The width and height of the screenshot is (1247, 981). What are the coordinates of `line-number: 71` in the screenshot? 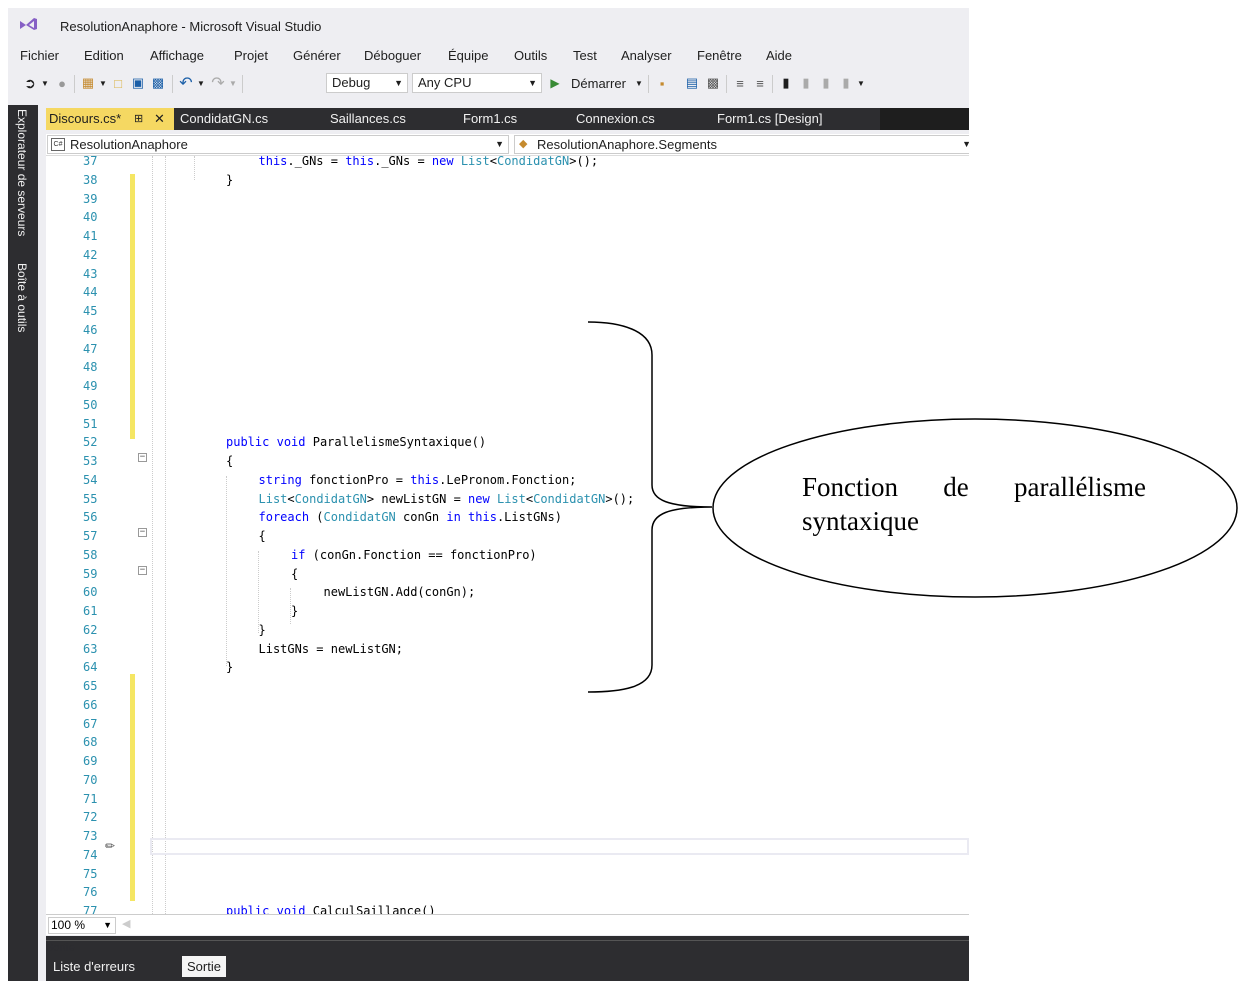 It's located at (90, 798).